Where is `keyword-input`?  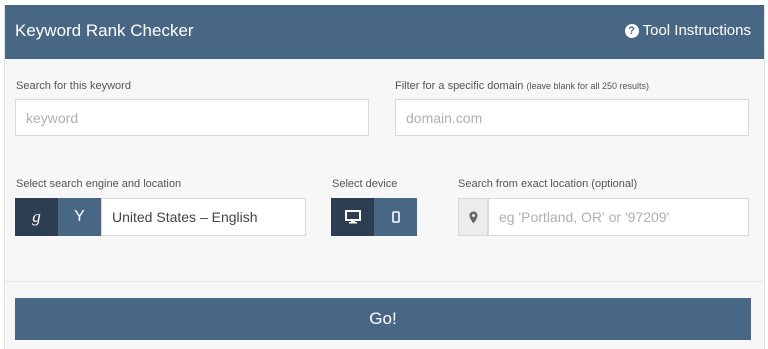
keyword-input is located at coordinates (192, 117).